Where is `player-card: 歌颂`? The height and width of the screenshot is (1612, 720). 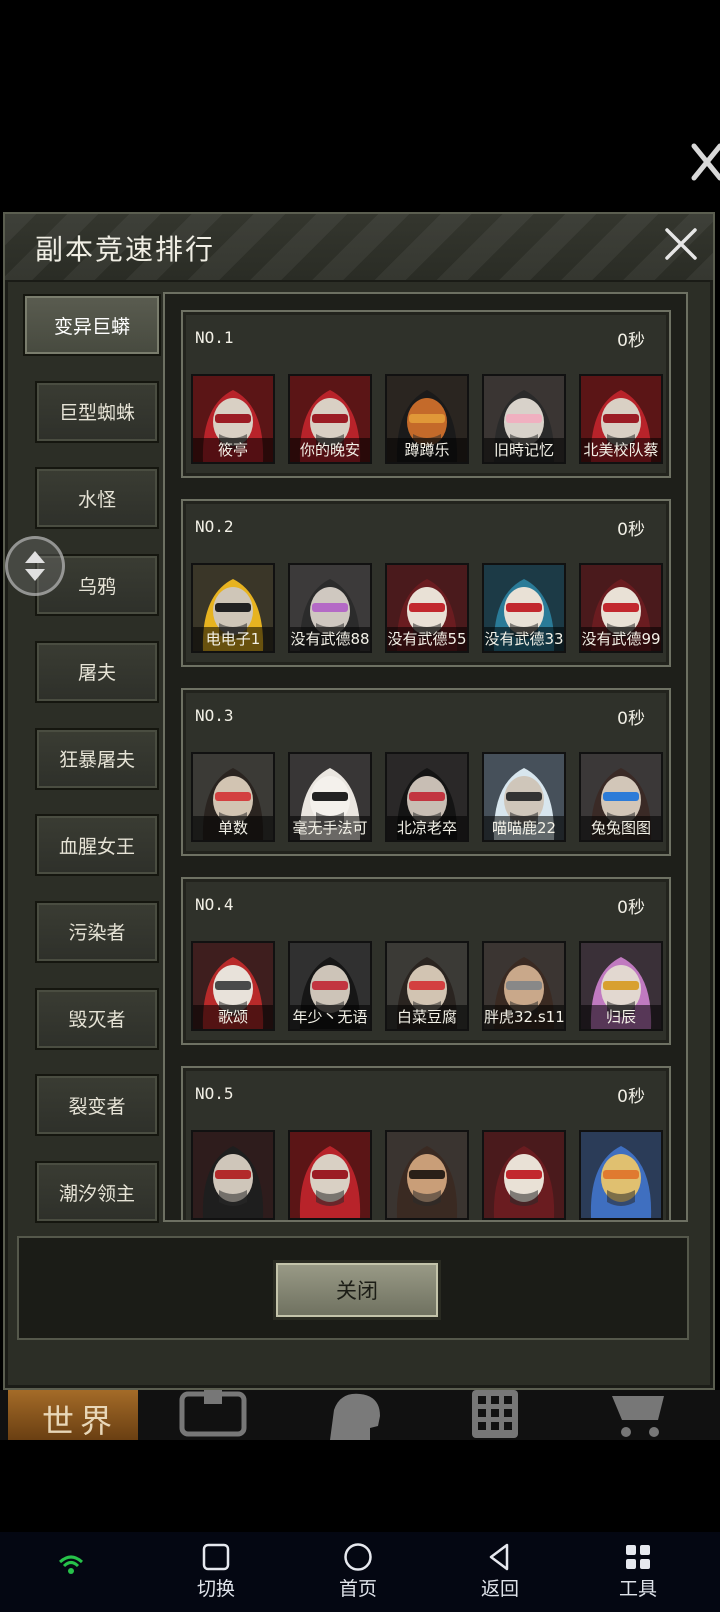 player-card: 歌颂 is located at coordinates (233, 986).